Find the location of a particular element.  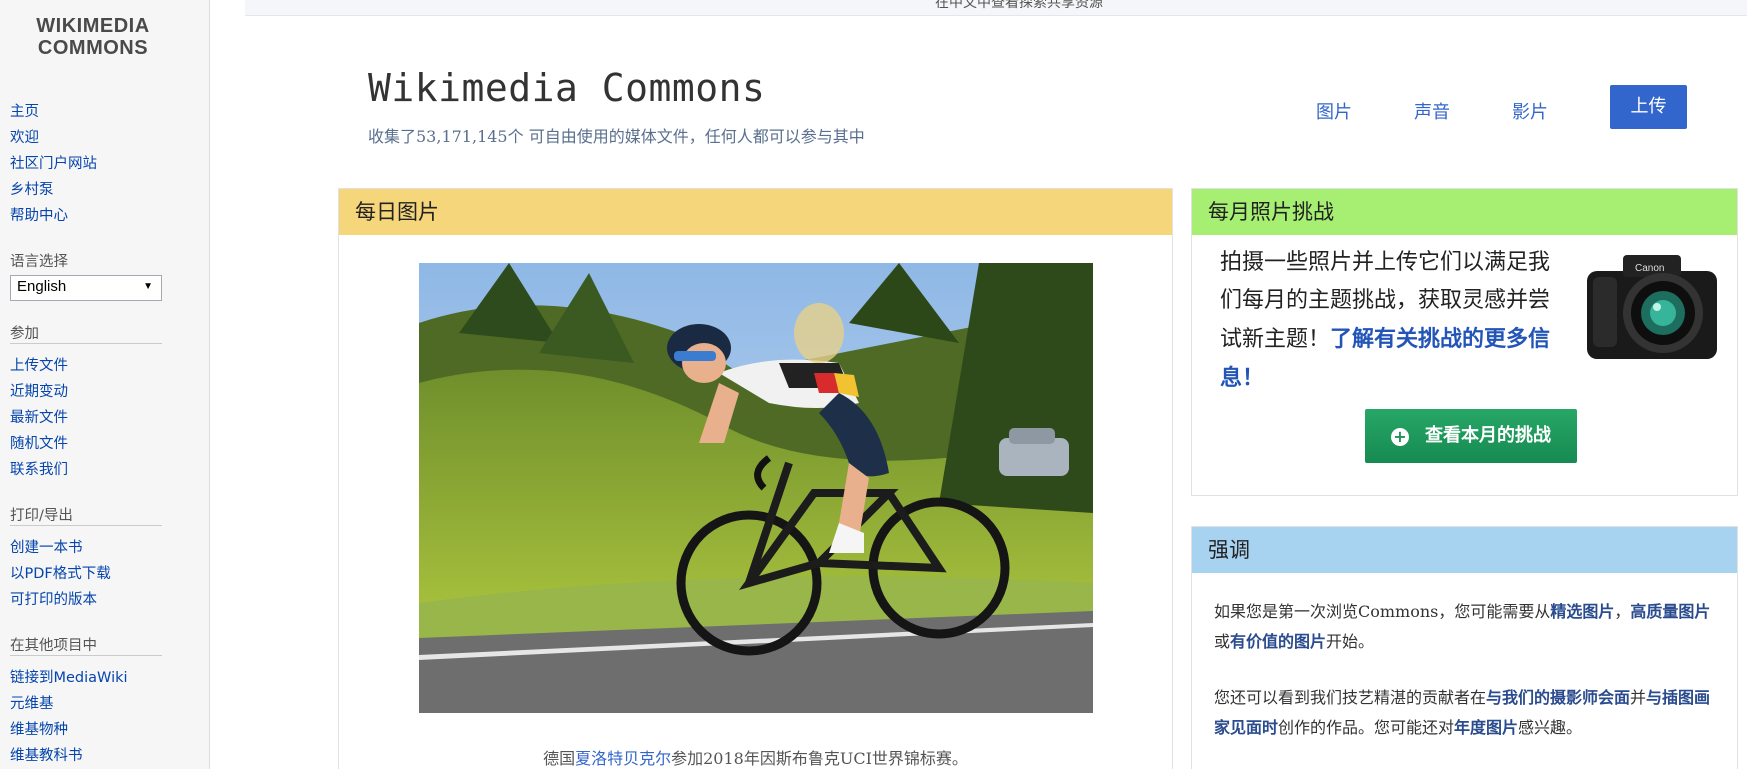

other-projects-heading: 在其他项目中 is located at coordinates (53, 646).